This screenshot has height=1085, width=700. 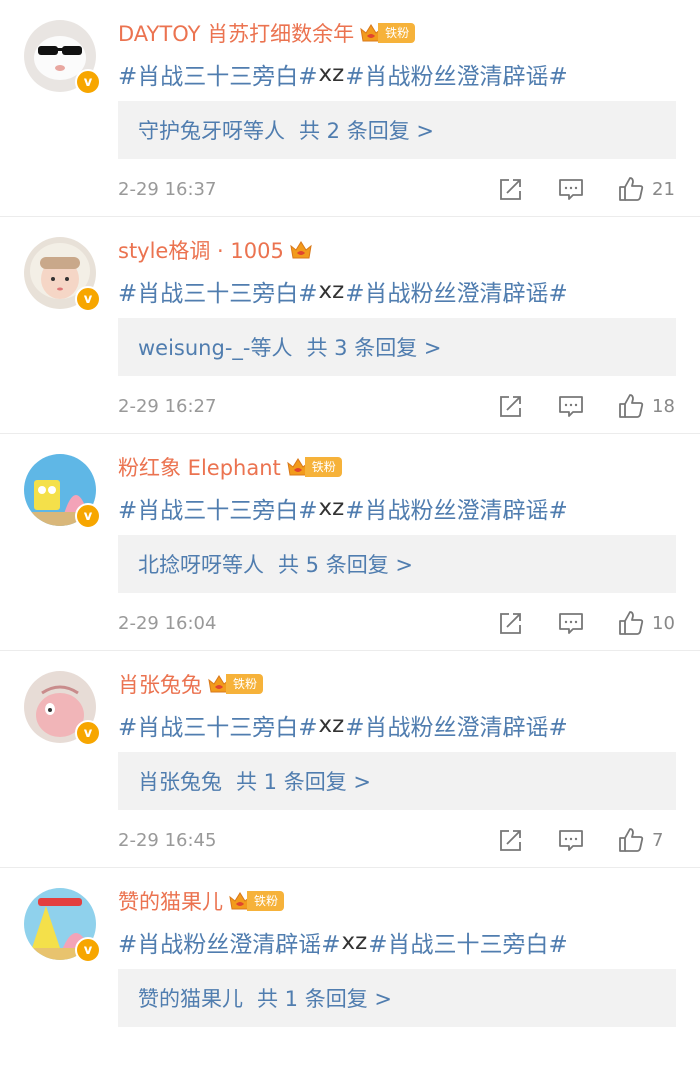 What do you see at coordinates (170, 901) in the screenshot?
I see `username: 赞的猫果儿` at bounding box center [170, 901].